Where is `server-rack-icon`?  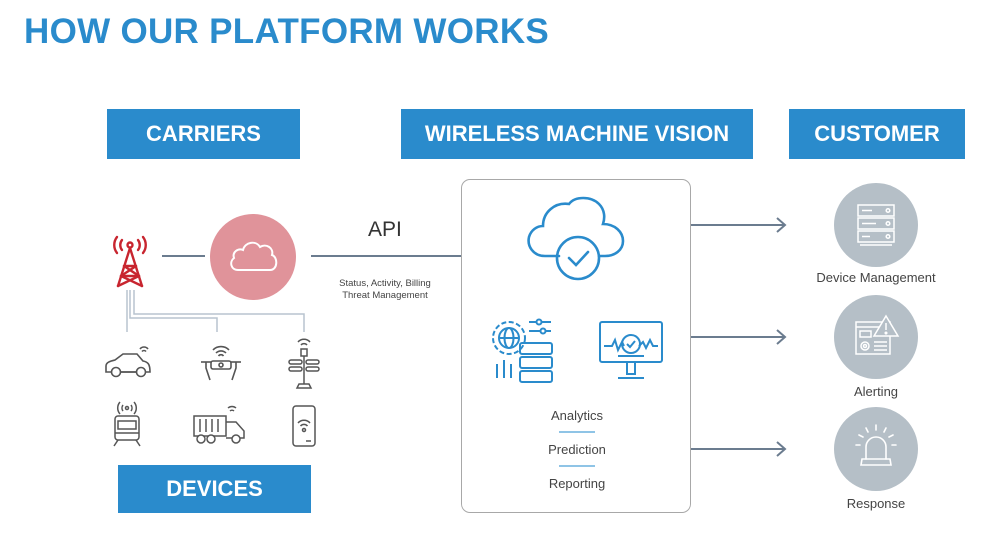
server-rack-icon is located at coordinates (876, 225).